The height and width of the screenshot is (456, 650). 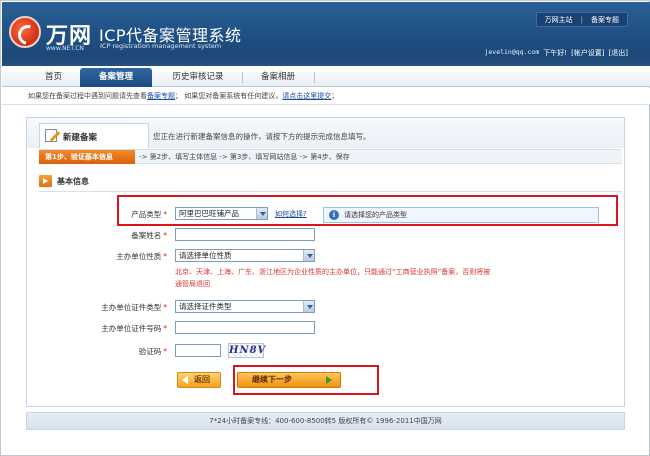 I want to click on cert-type-value: 请选择证件类型, so click(x=205, y=306).